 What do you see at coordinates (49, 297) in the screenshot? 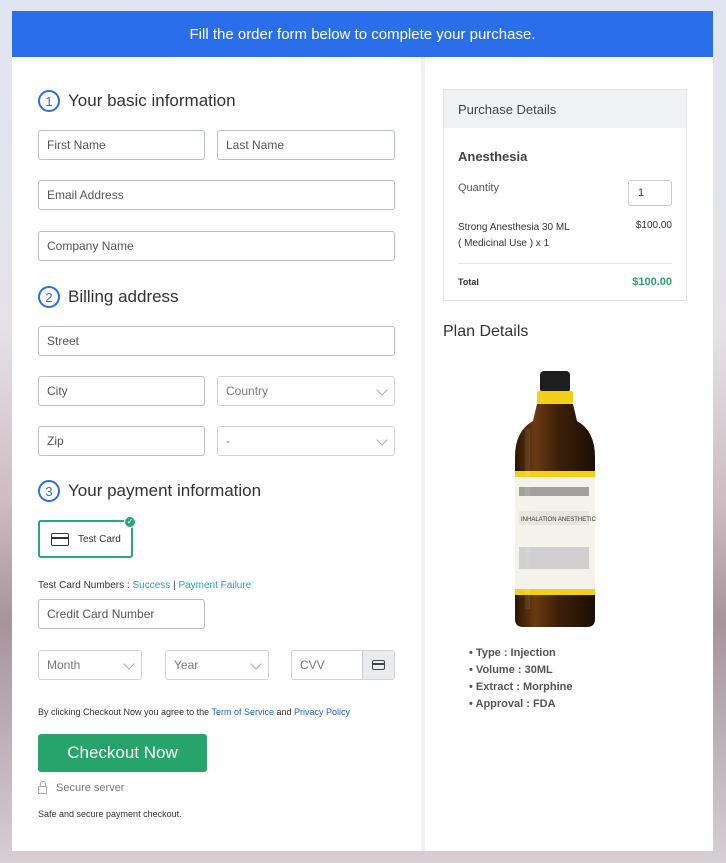
I see `step-2-badge: 2` at bounding box center [49, 297].